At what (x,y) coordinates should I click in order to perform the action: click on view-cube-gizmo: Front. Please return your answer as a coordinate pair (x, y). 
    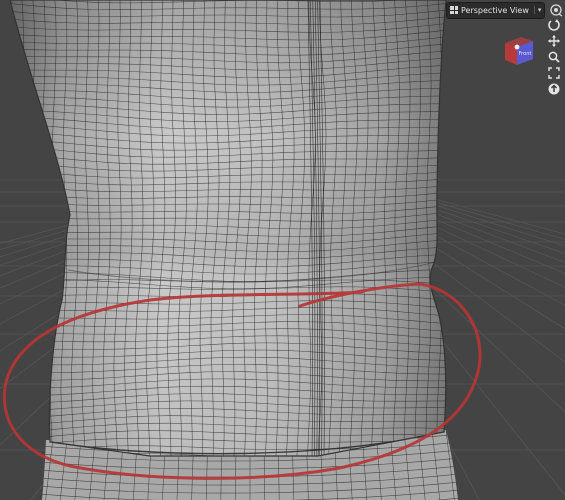
    Looking at the image, I should click on (519, 51).